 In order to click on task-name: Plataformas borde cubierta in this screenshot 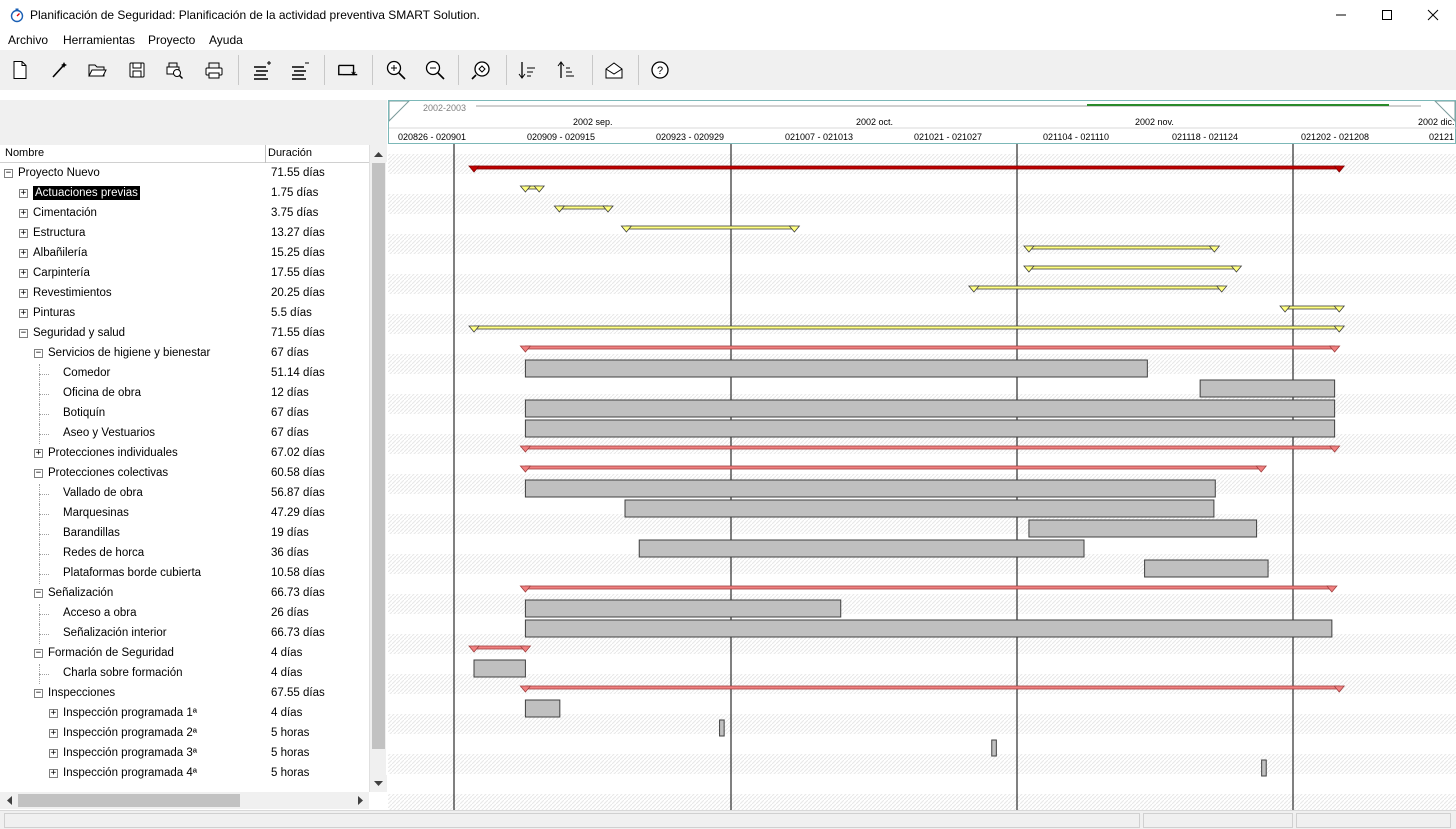, I will do `click(132, 573)`.